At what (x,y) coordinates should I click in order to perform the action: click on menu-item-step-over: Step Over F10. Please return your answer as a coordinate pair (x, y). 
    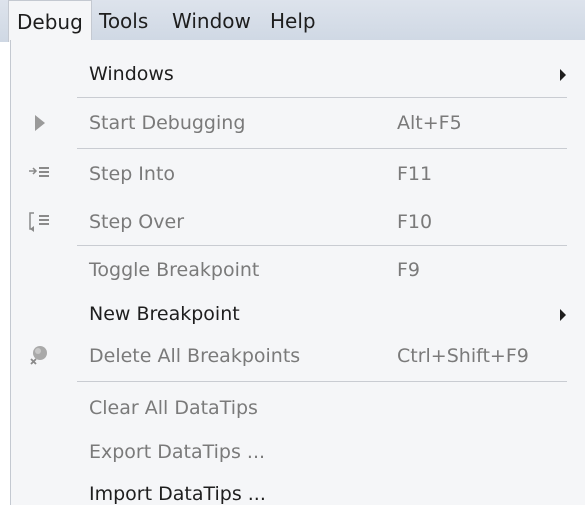
    Looking at the image, I should click on (293, 222).